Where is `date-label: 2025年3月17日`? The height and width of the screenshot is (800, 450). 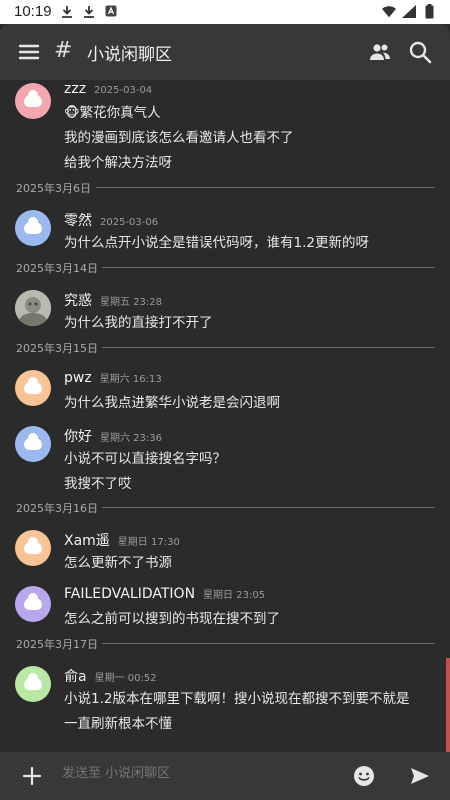
date-label: 2025年3月17日 is located at coordinates (57, 644).